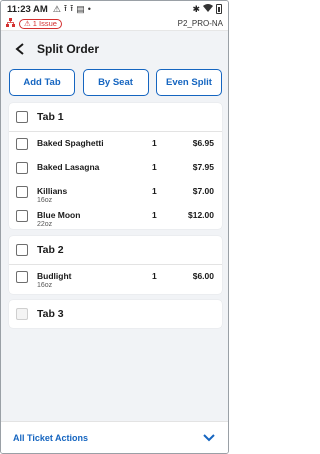  What do you see at coordinates (52, 191) in the screenshot?
I see `item-name: Killians` at bounding box center [52, 191].